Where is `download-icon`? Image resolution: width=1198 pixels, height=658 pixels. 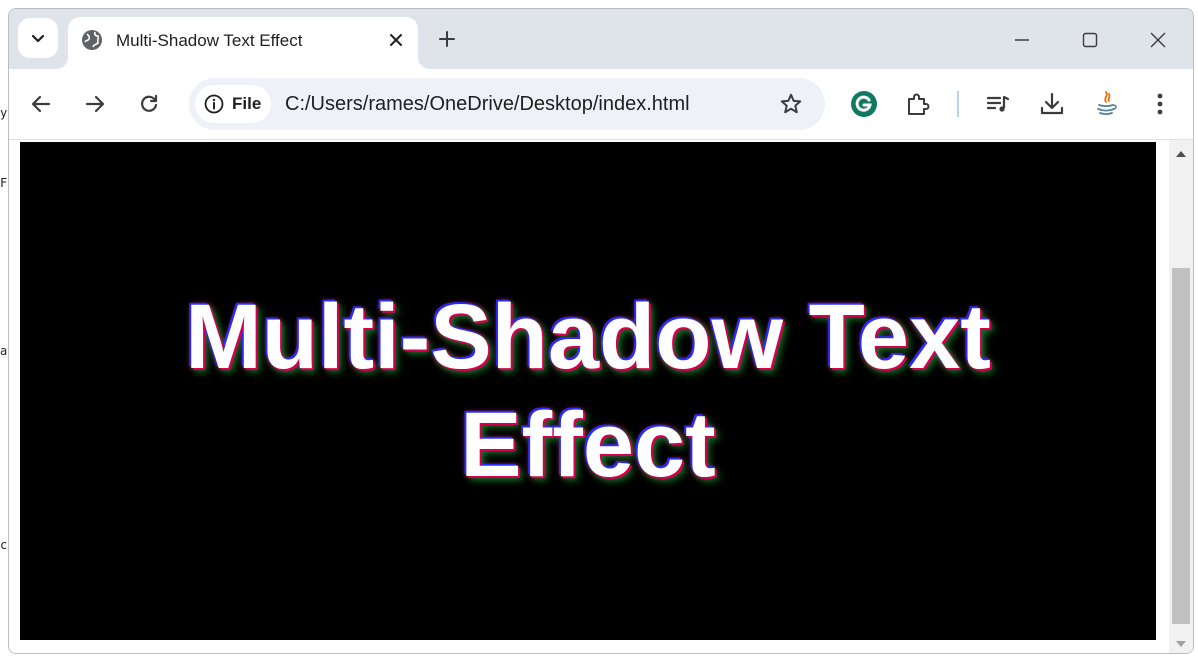 download-icon is located at coordinates (1052, 103).